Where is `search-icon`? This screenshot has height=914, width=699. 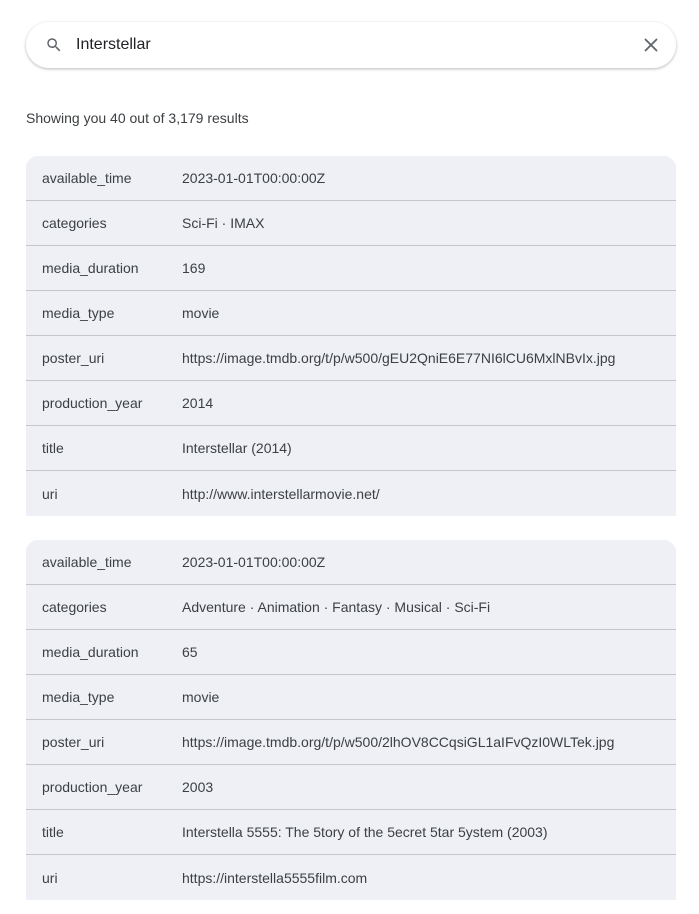 search-icon is located at coordinates (54, 45).